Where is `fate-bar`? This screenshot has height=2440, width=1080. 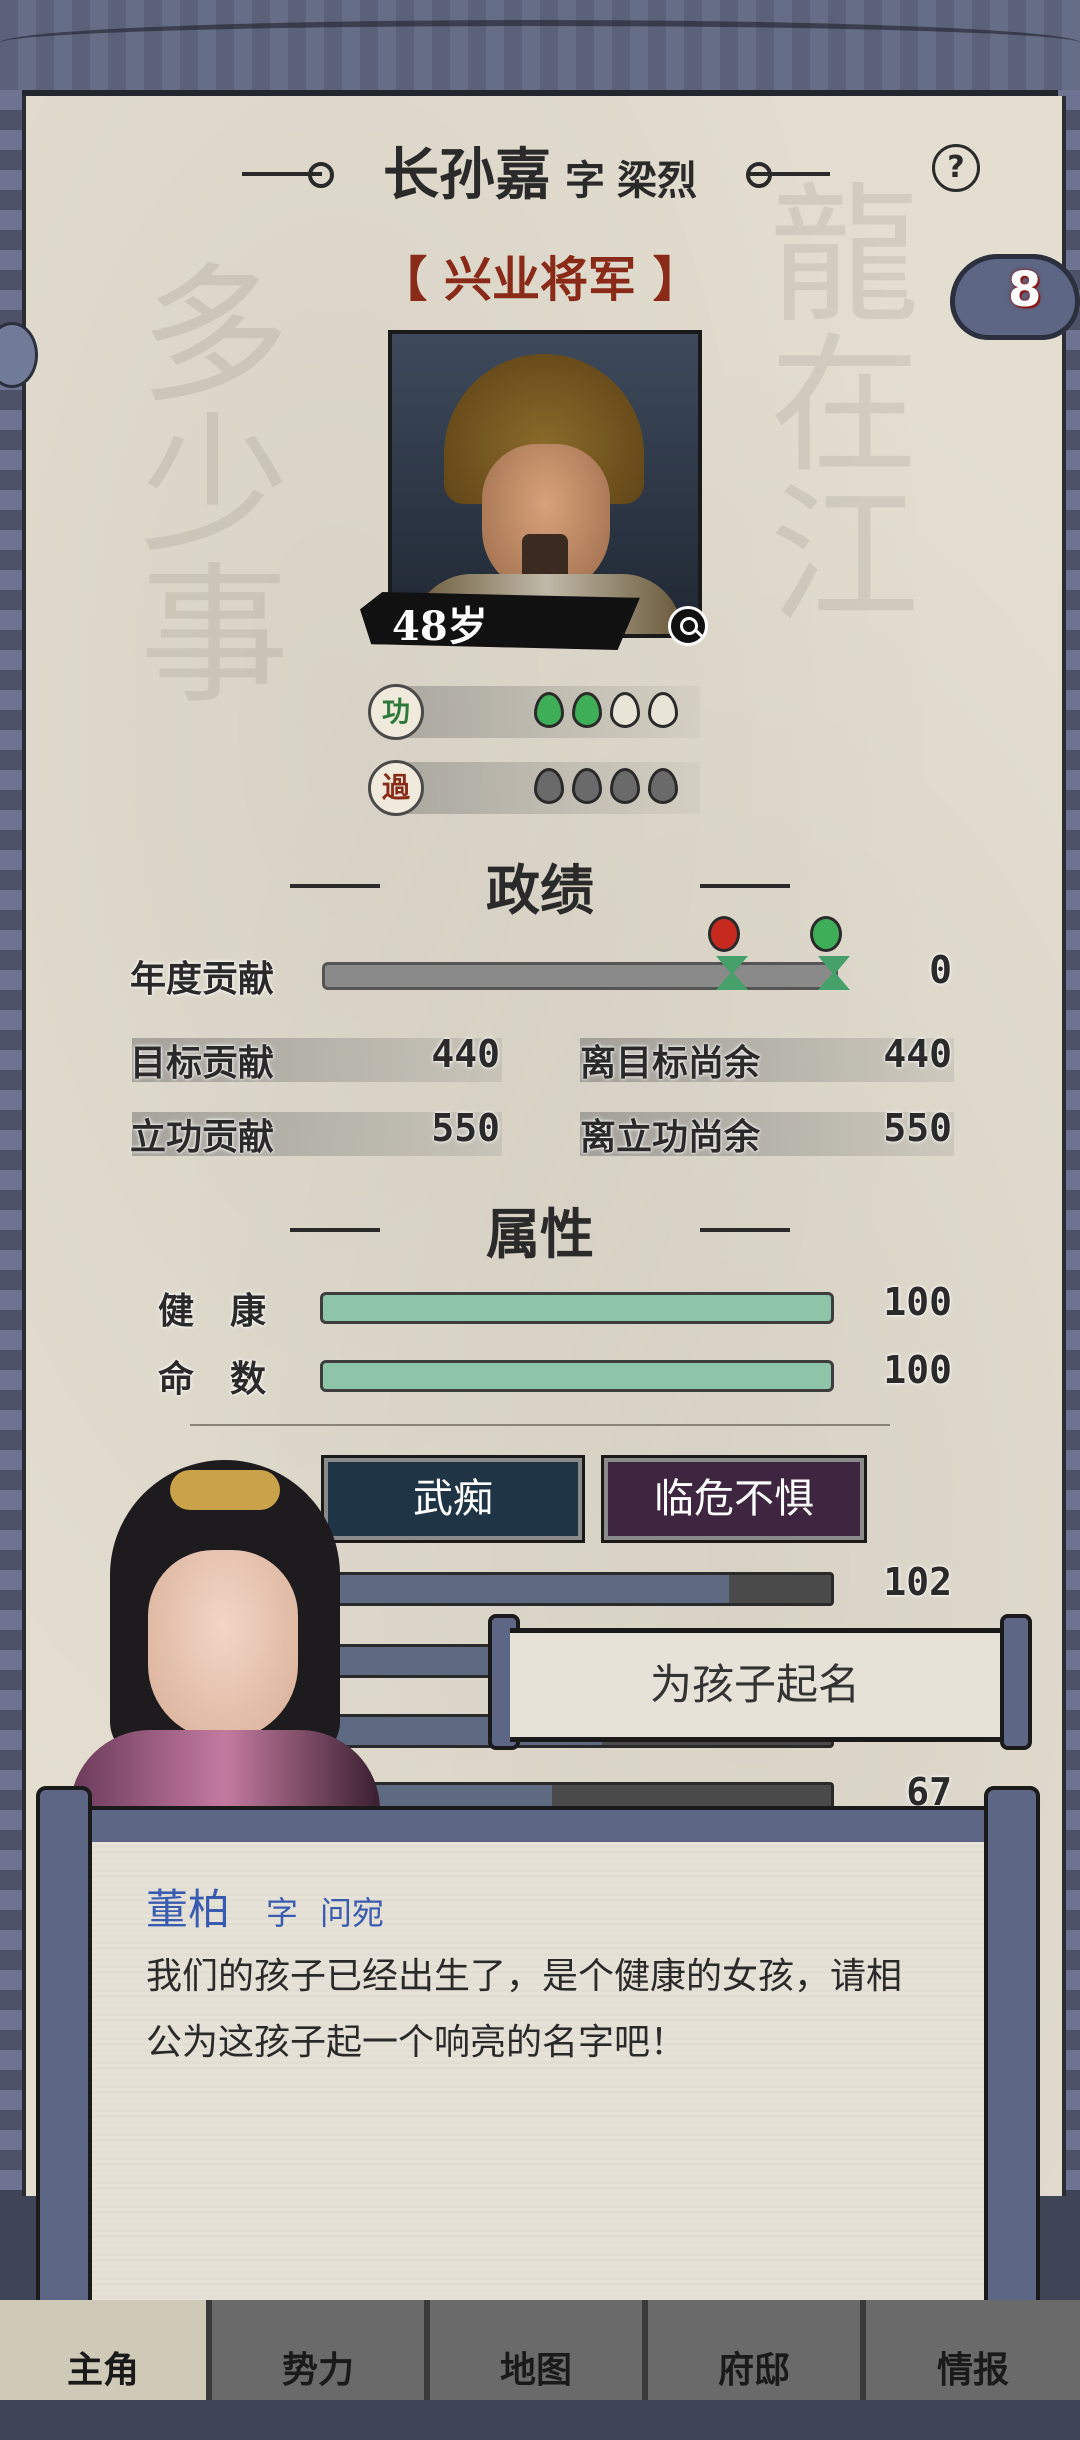 fate-bar is located at coordinates (577, 1376).